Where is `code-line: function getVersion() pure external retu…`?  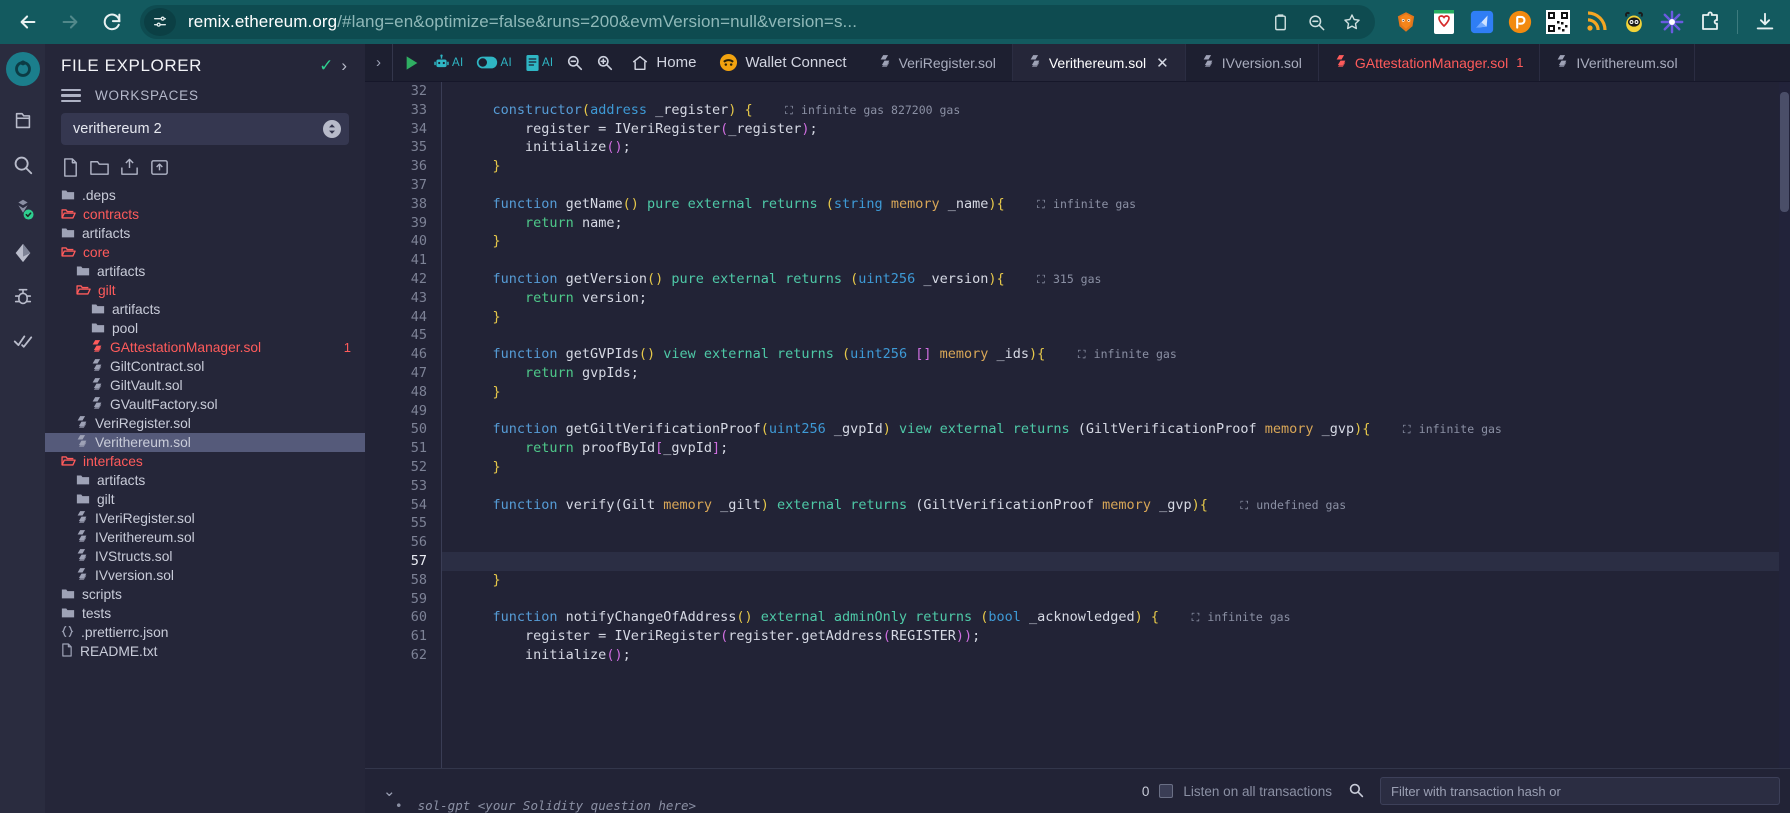 code-line: function getVersion() pure external retu… is located at coordinates (1125, 279).